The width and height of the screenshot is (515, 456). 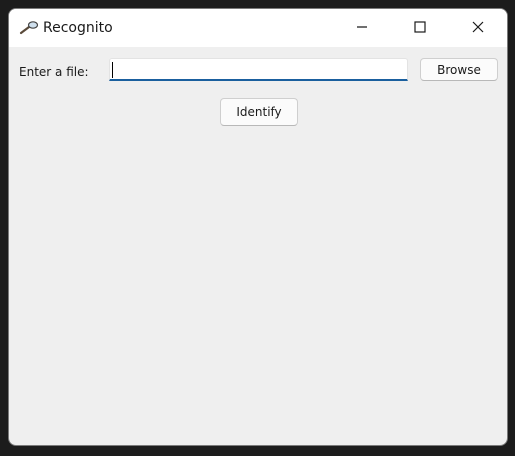 I want to click on window-title: Recognito, so click(x=78, y=28).